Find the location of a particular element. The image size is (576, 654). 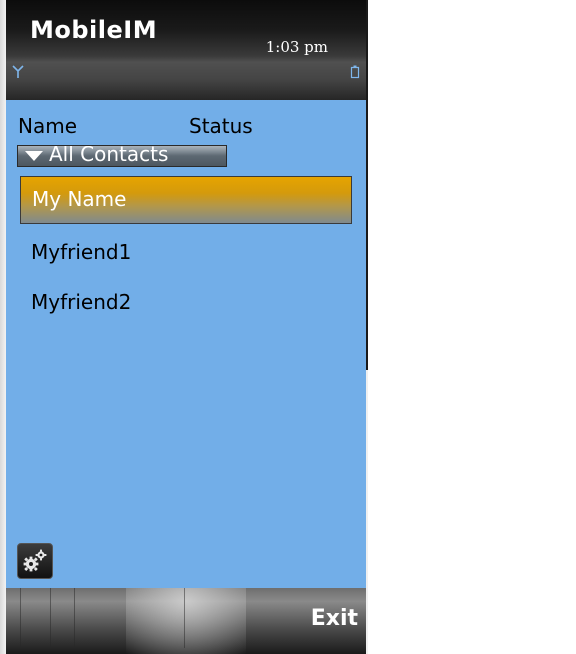

contact-item-my-name: My Name is located at coordinates (186, 200).